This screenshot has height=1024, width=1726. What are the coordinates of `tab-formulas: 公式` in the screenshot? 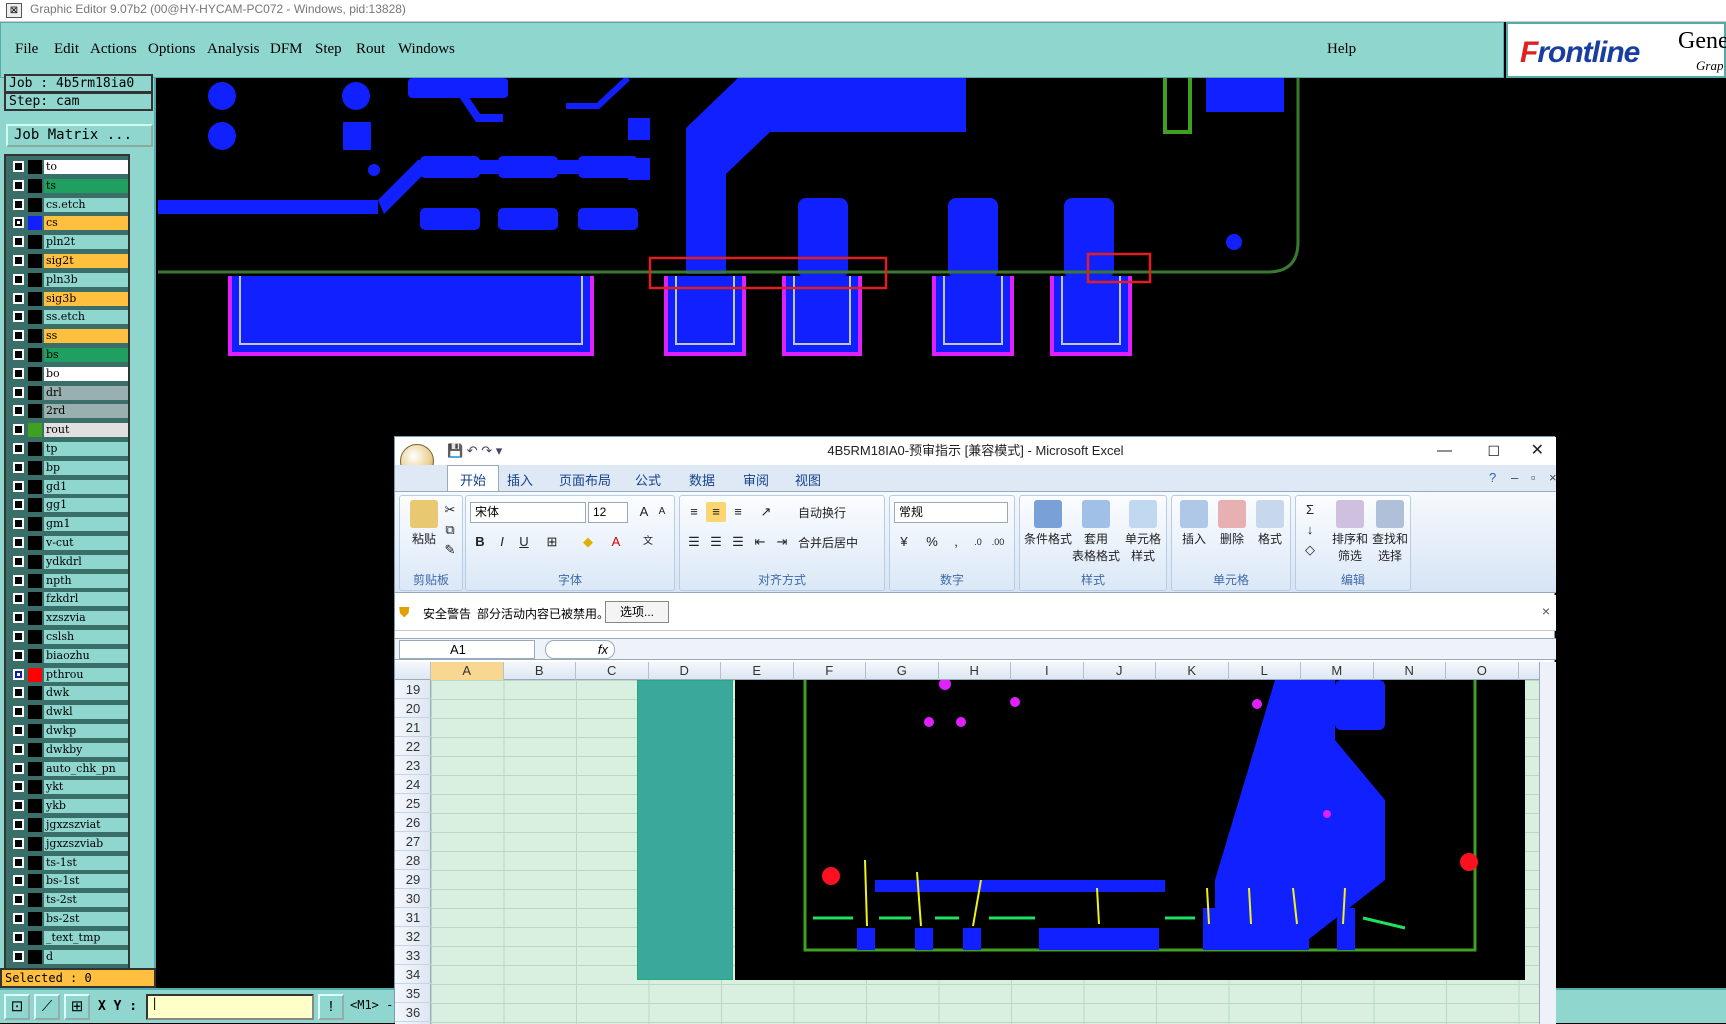 It's located at (648, 479).